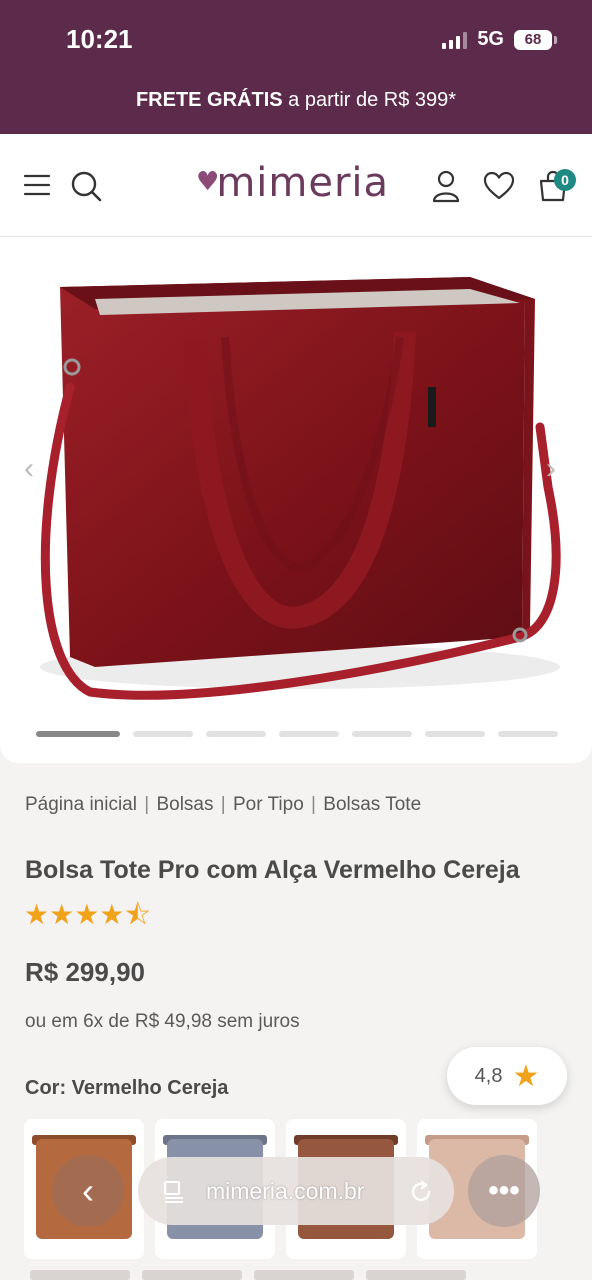 This screenshot has width=592, height=1280. I want to click on status-time: 10:21, so click(99, 39).